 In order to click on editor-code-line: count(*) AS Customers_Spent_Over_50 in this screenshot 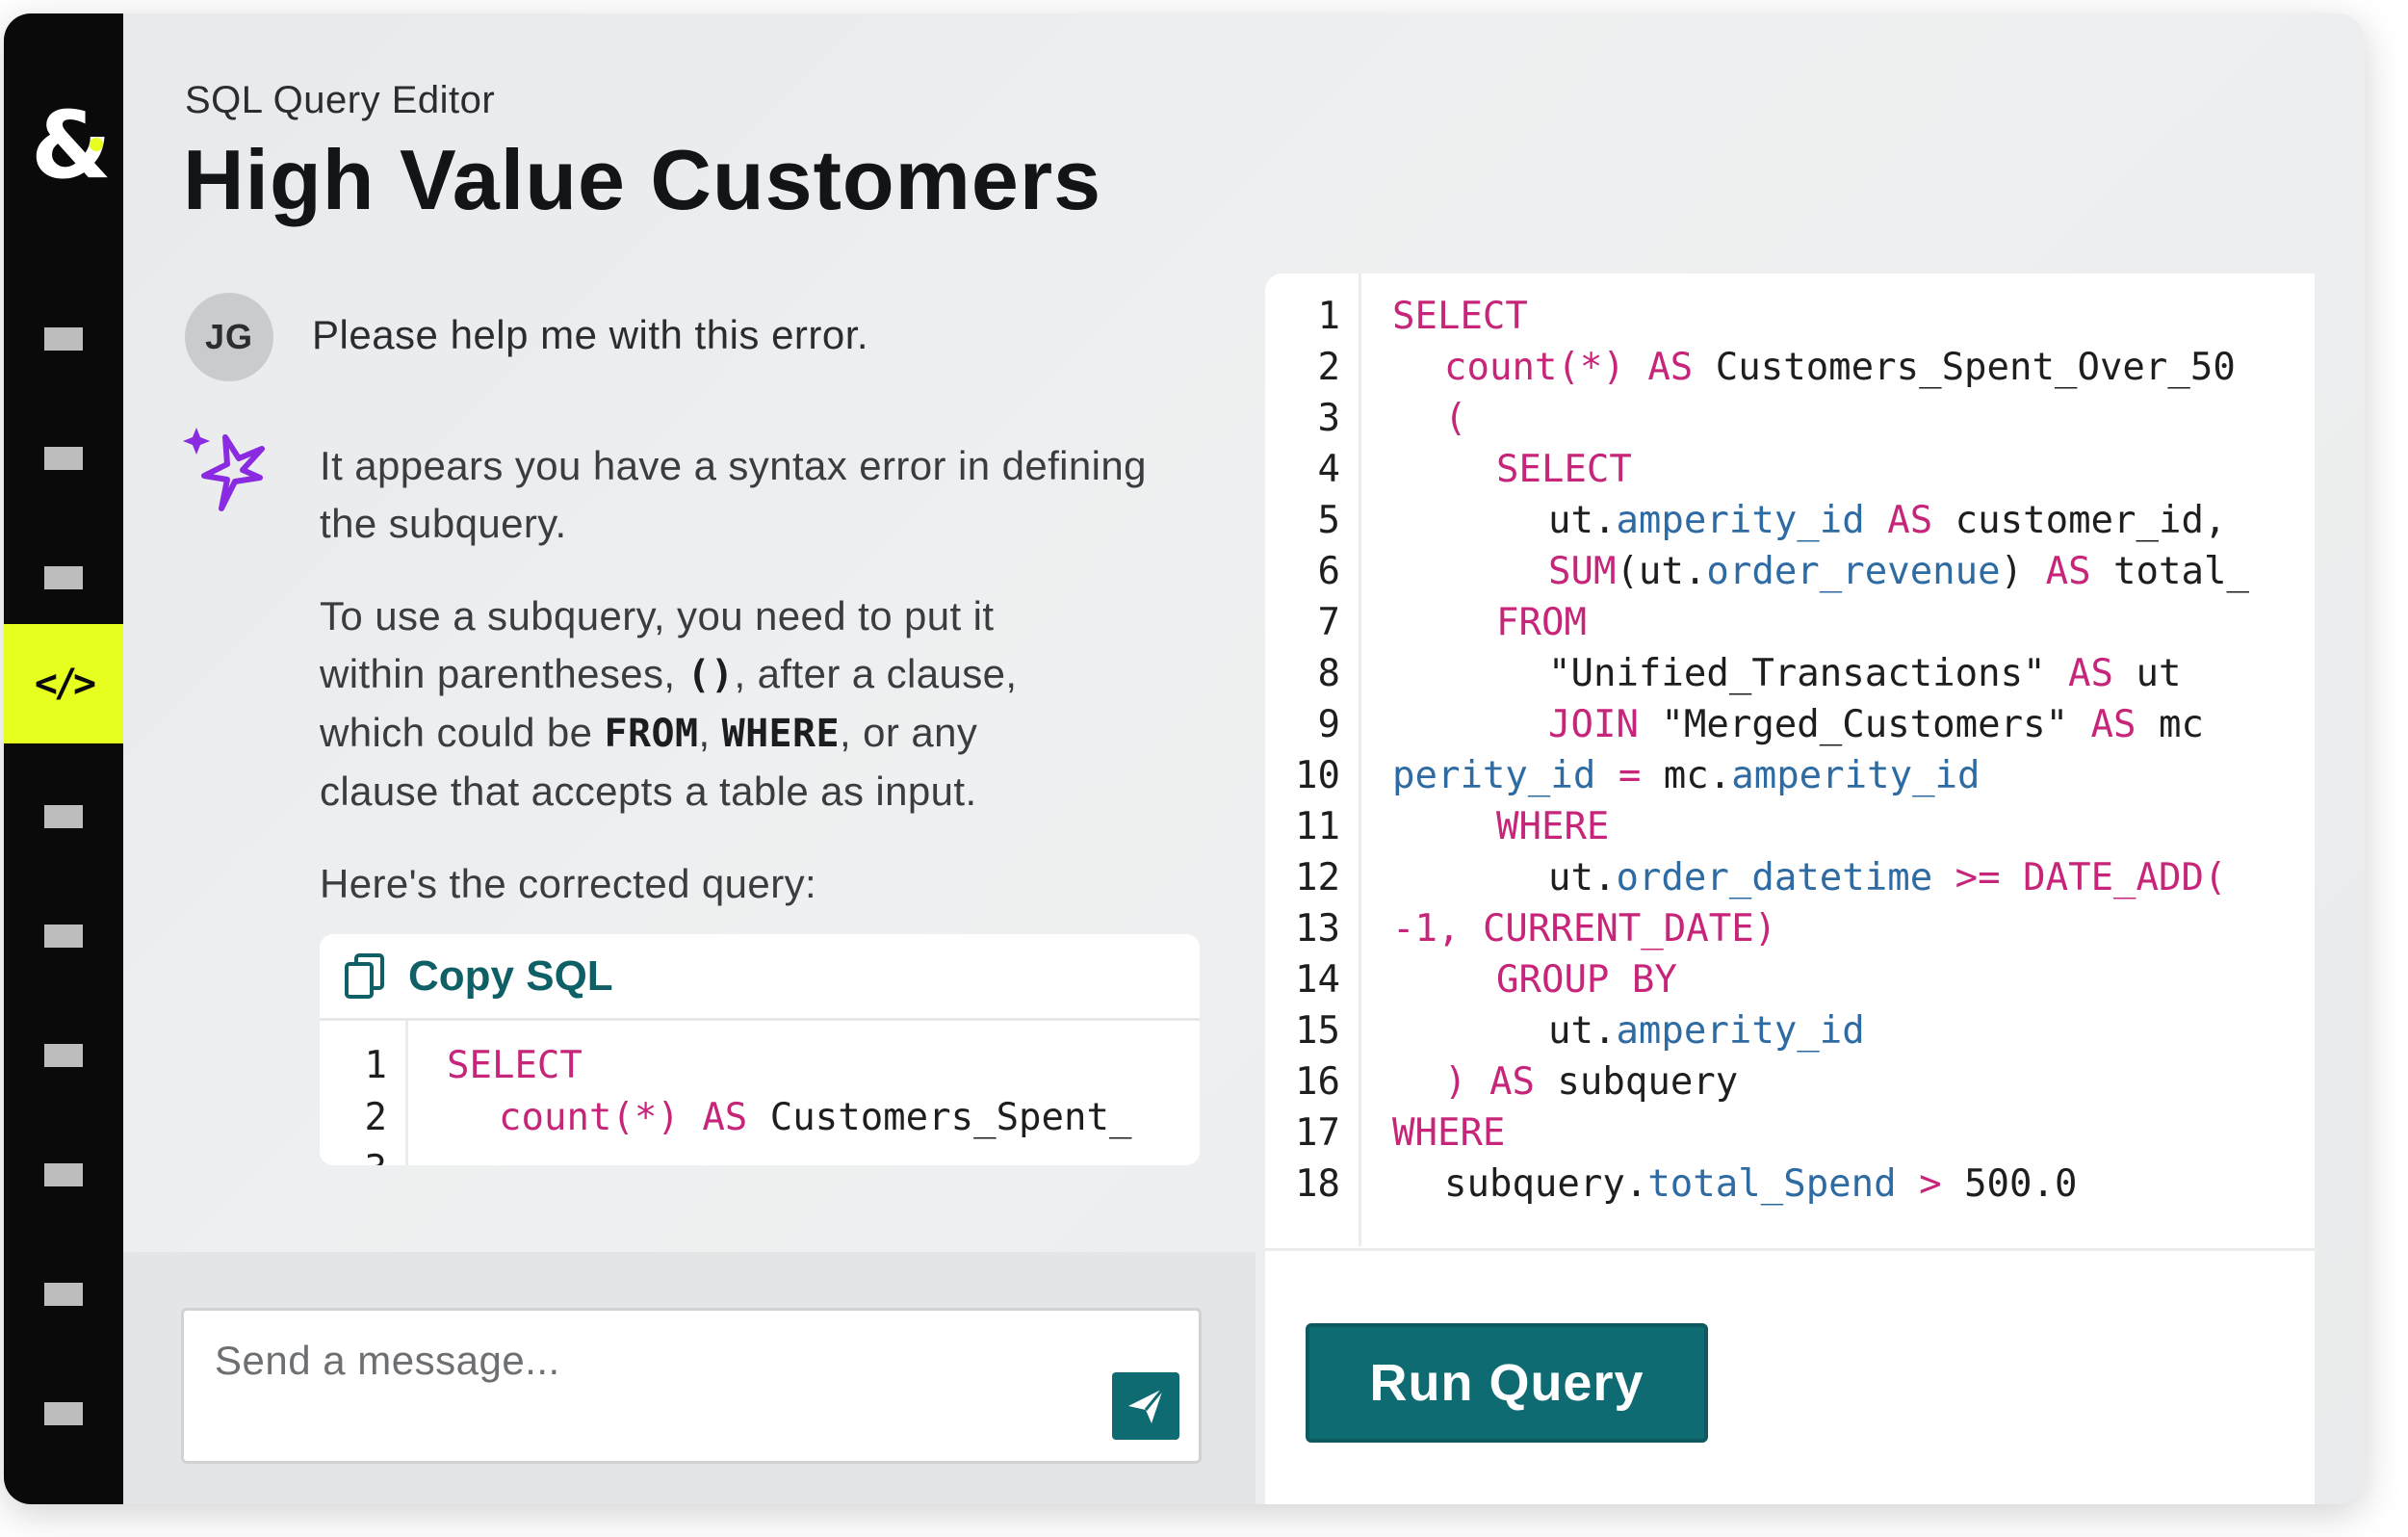, I will do `click(1840, 367)`.